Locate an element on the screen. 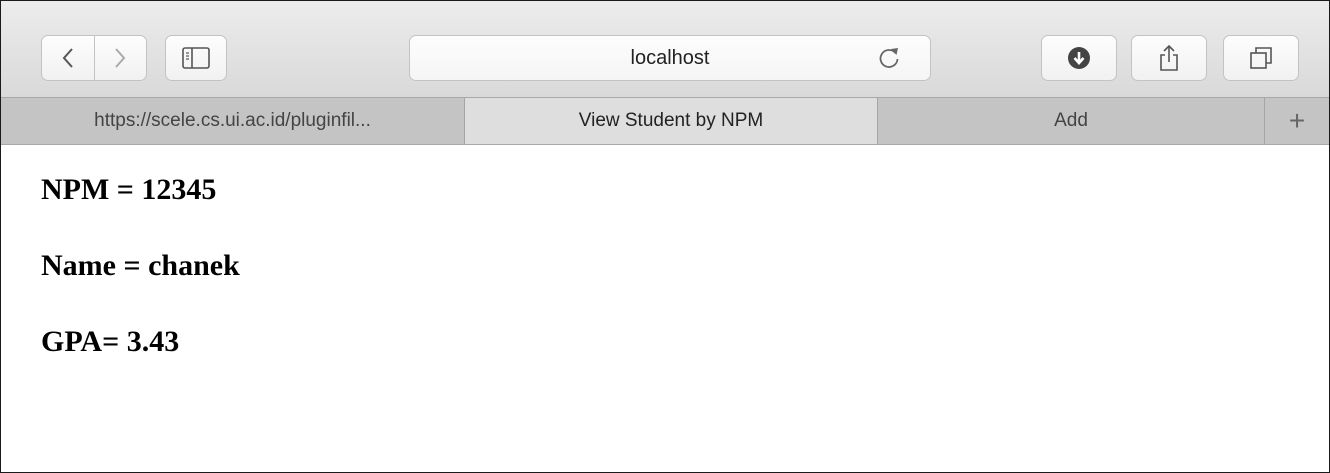  download-icon is located at coordinates (1079, 58).